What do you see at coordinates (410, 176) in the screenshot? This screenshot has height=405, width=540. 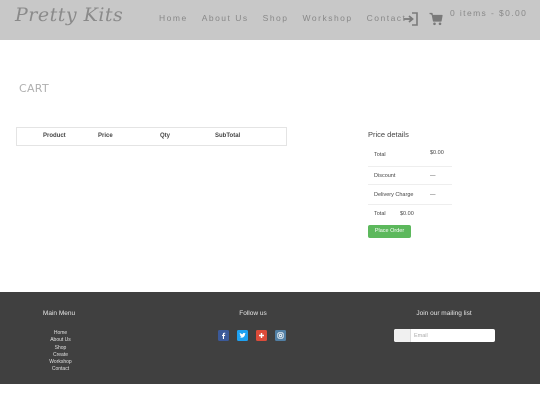 I see `price-row-discount: Discount —` at bounding box center [410, 176].